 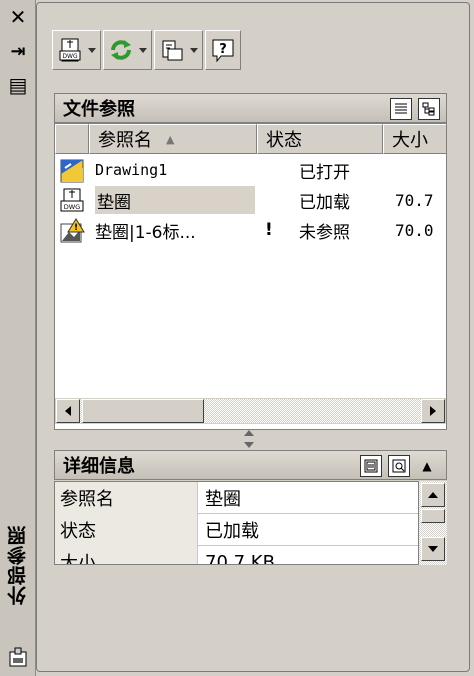 I want to click on drawing-icon, so click(x=72, y=171).